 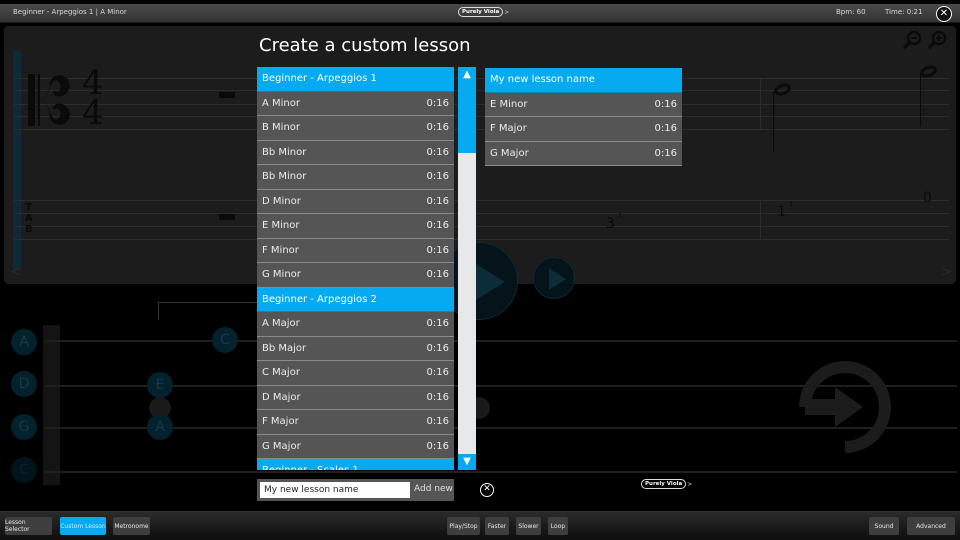 What do you see at coordinates (931, 526) in the screenshot?
I see `advanced-button: Advanced` at bounding box center [931, 526].